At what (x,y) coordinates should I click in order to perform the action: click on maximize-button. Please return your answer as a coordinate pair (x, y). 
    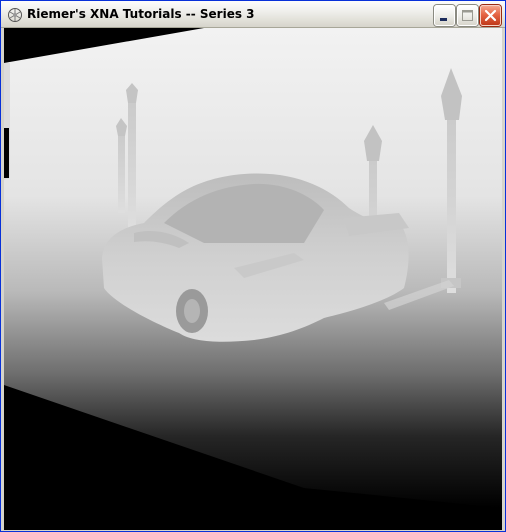
    Looking at the image, I should click on (467, 15).